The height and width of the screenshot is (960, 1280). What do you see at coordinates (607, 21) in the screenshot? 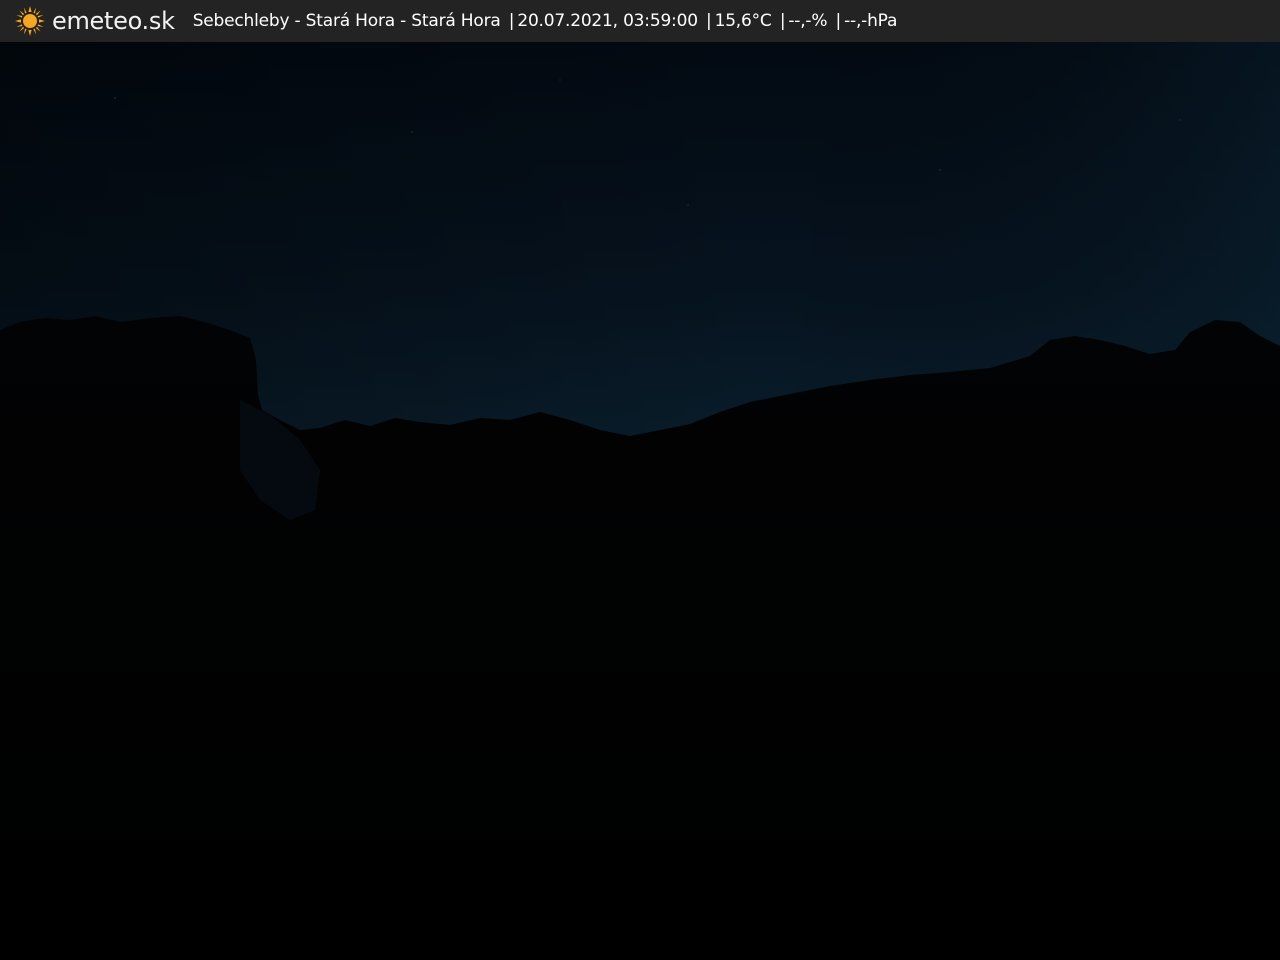
I see `datetime-text: 20.07.2021, 03:59:00` at bounding box center [607, 21].